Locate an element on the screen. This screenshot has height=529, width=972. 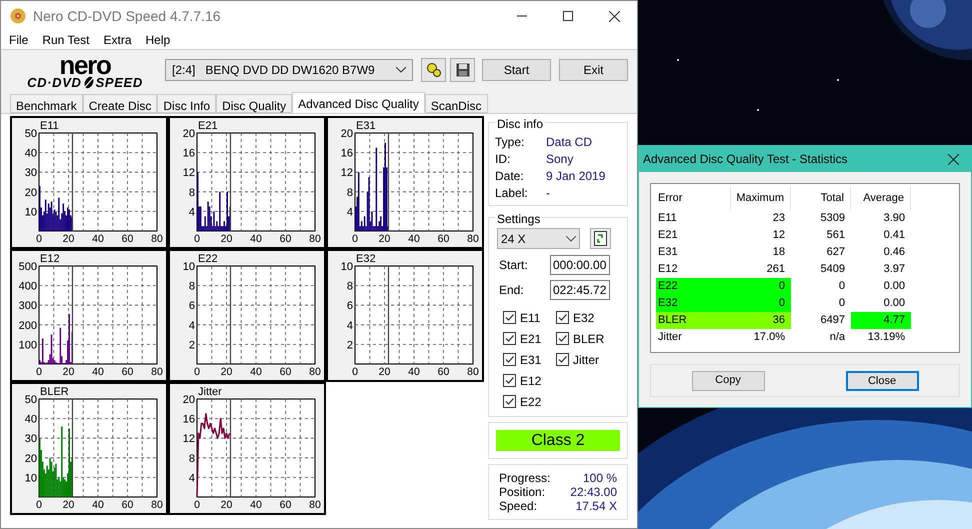
y-tick-label: 40 is located at coordinates (30, 420).